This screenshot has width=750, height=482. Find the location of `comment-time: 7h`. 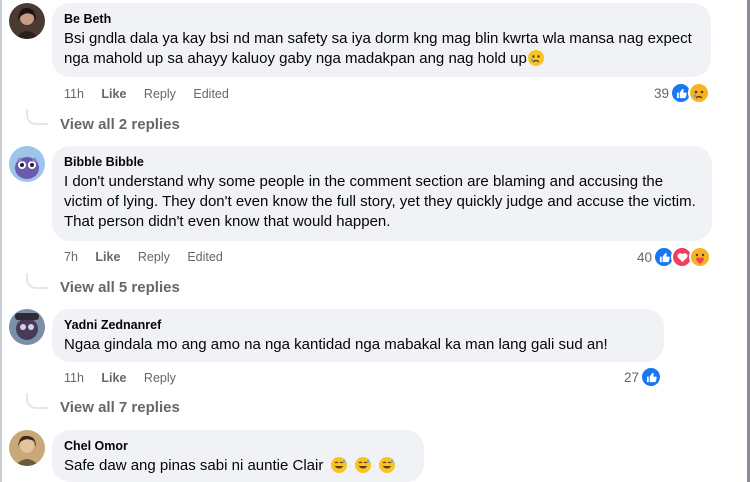

comment-time: 7h is located at coordinates (71, 257).